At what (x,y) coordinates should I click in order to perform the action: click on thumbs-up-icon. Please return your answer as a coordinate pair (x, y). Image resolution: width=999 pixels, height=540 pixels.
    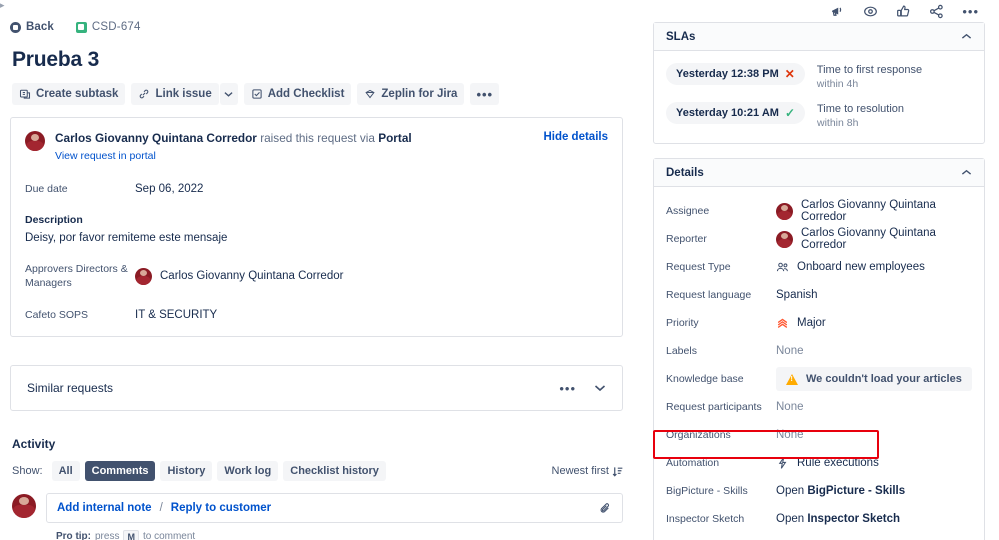
    Looking at the image, I should click on (903, 11).